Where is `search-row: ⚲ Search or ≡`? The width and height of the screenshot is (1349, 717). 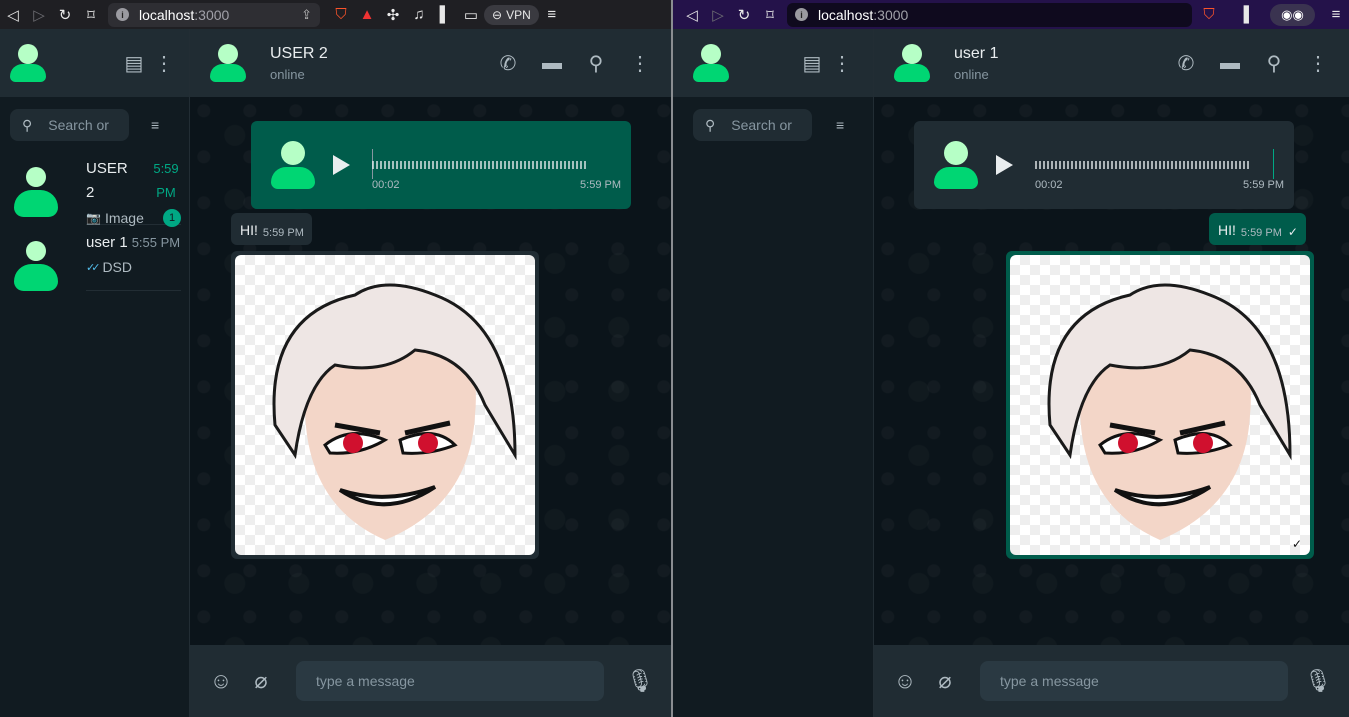 search-row: ⚲ Search or ≡ is located at coordinates (773, 125).